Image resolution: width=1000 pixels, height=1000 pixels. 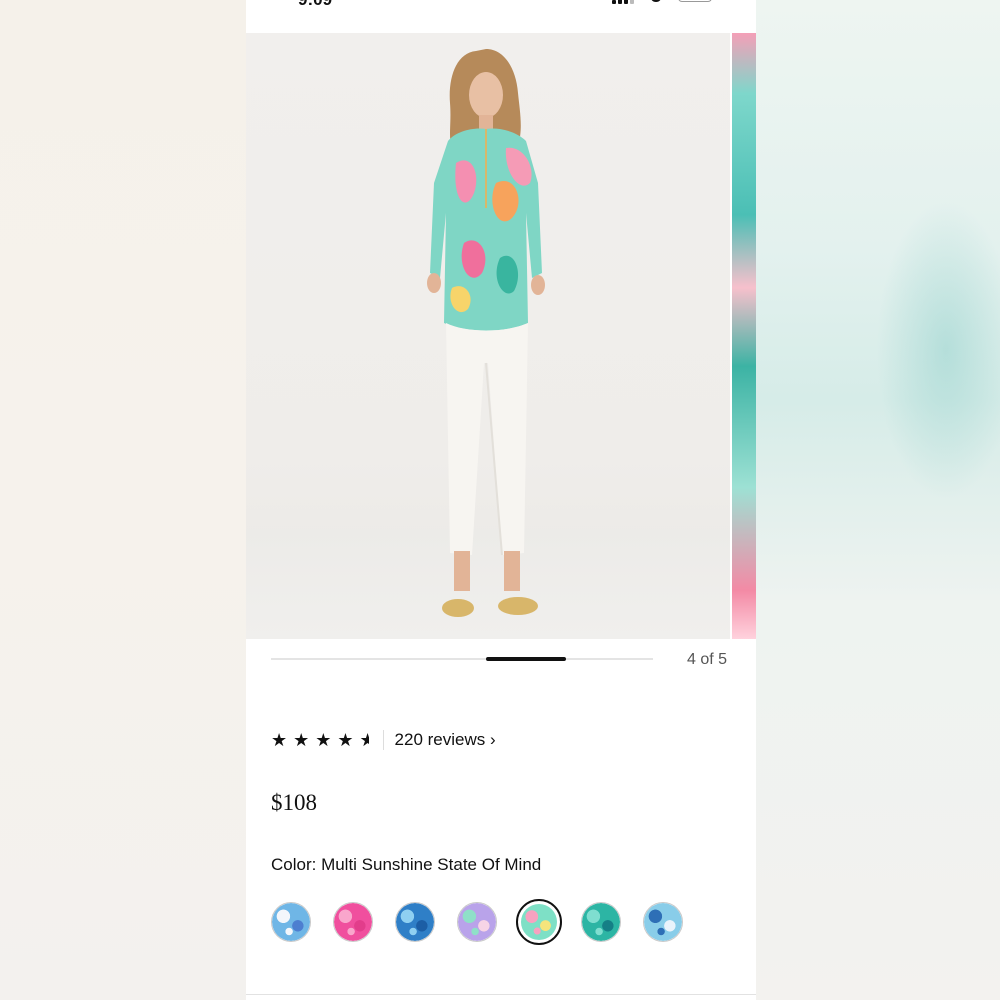 What do you see at coordinates (462, 659) in the screenshot?
I see `pager-track` at bounding box center [462, 659].